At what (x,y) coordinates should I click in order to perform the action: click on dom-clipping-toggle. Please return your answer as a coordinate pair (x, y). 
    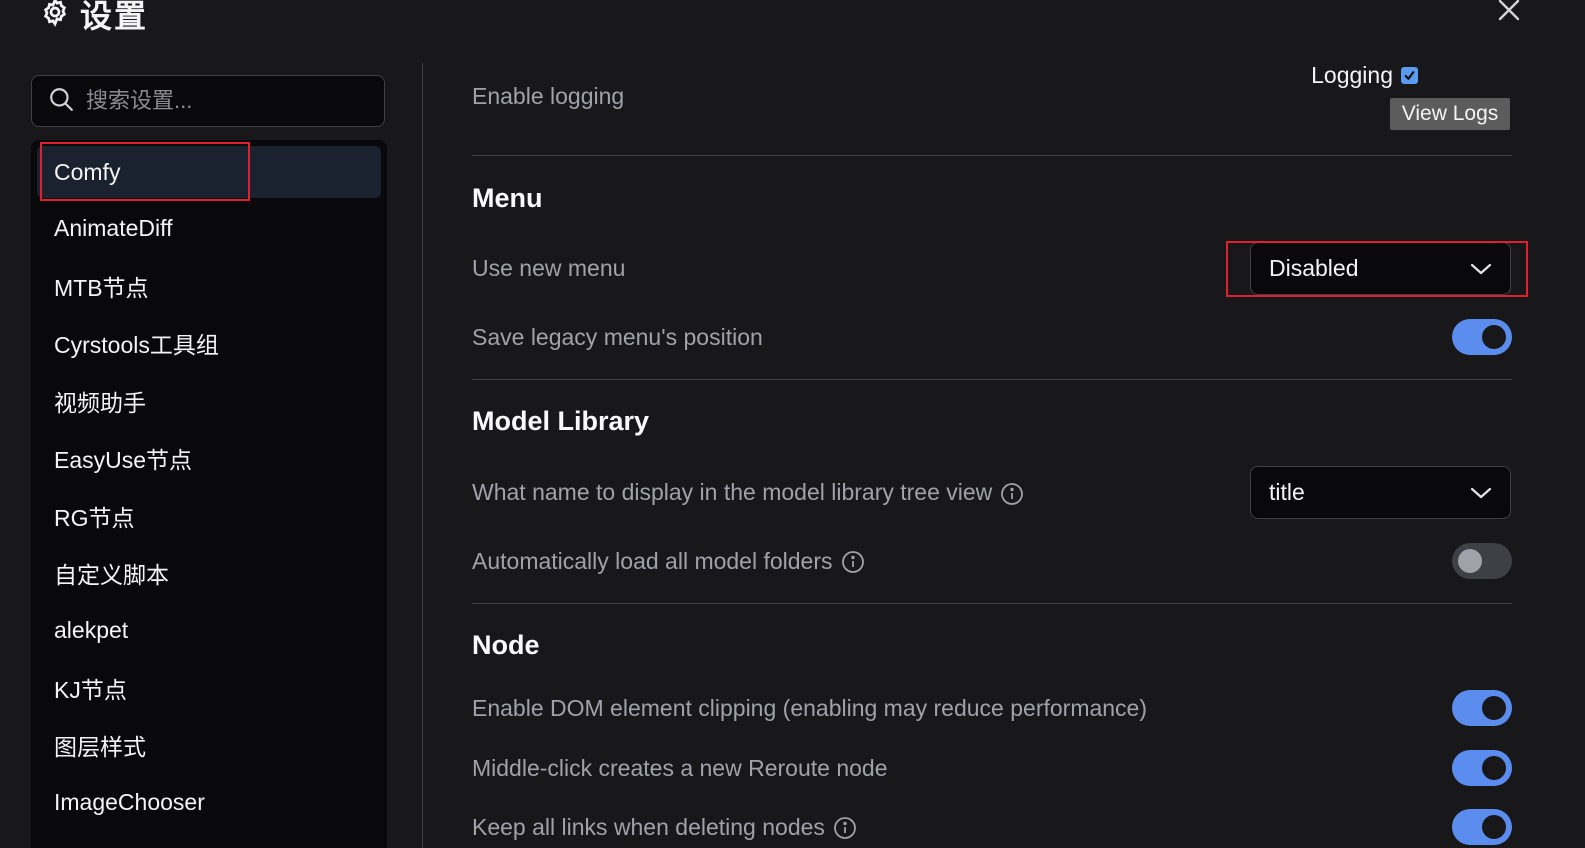
    Looking at the image, I should click on (1482, 708).